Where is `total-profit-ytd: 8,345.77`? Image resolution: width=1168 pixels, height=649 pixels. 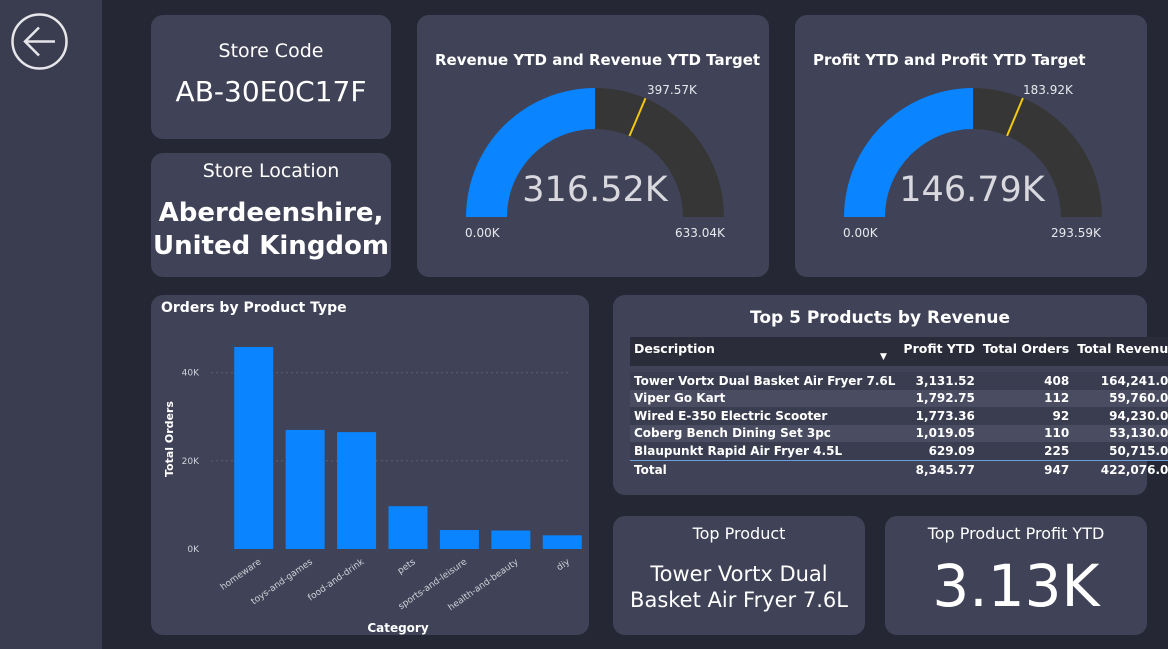 total-profit-ytd: 8,345.77 is located at coordinates (939, 469).